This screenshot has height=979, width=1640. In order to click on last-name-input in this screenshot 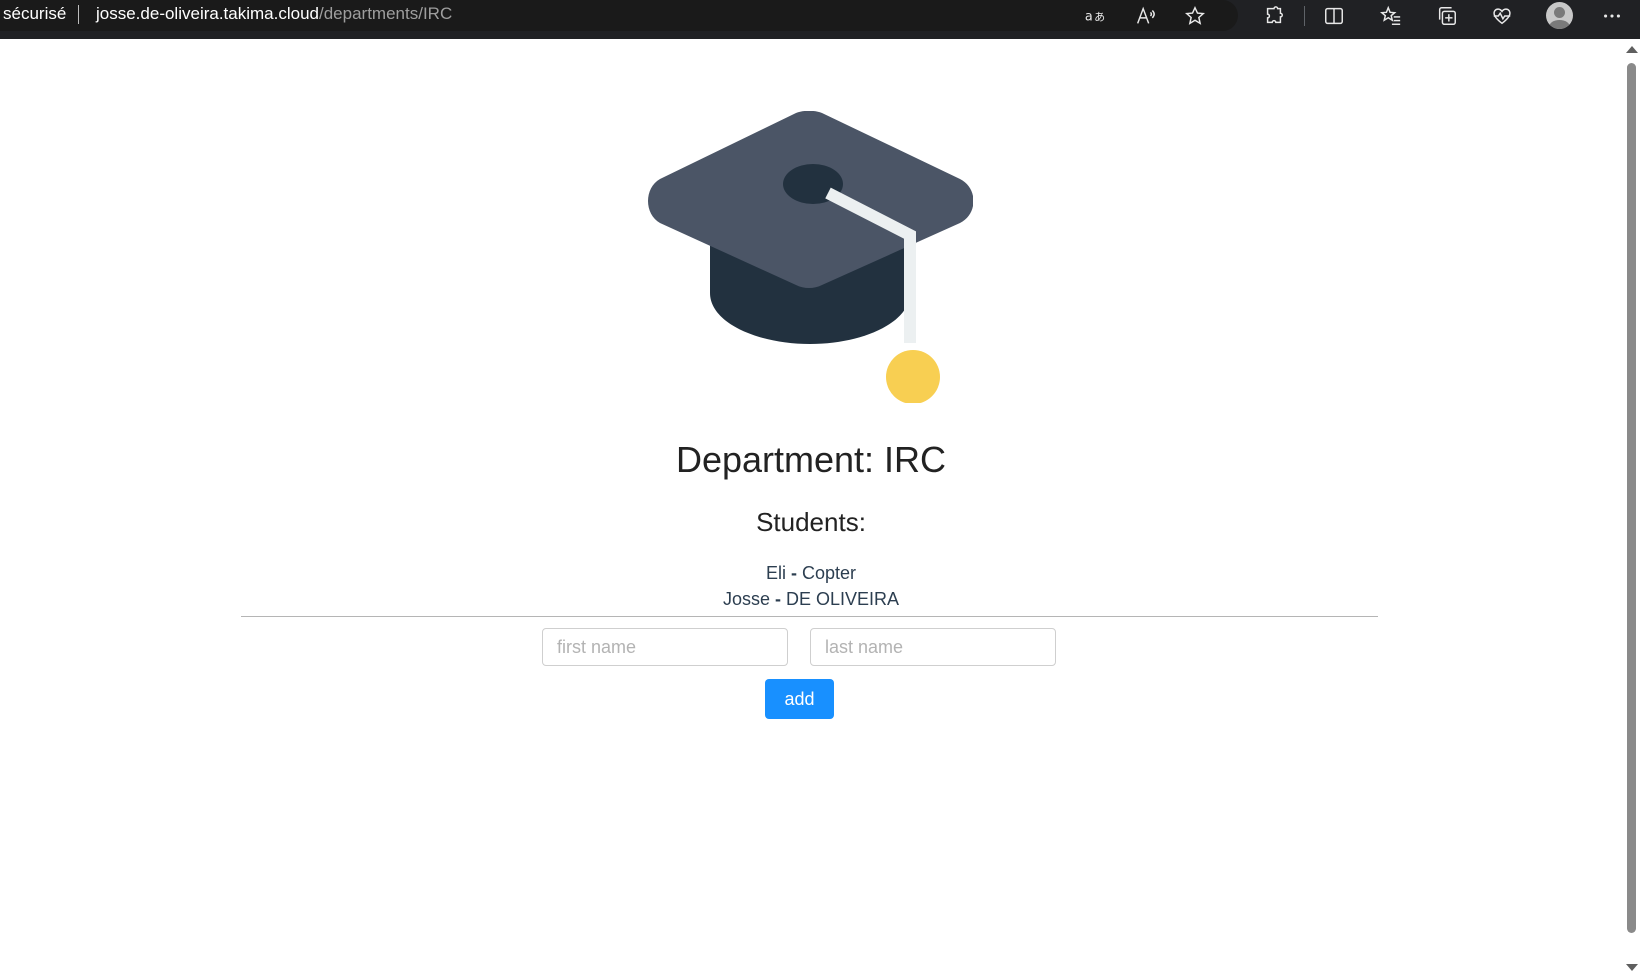, I will do `click(933, 647)`.